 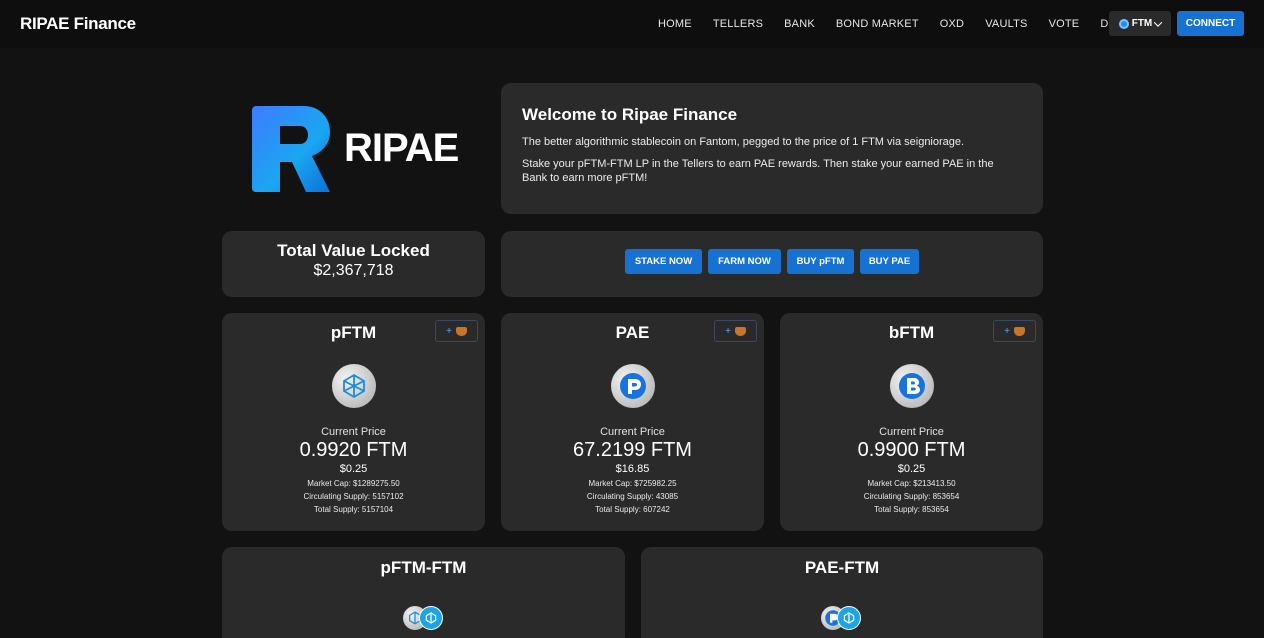 What do you see at coordinates (842, 592) in the screenshot?
I see `lp-card-pae-ftm: PAE-FTM` at bounding box center [842, 592].